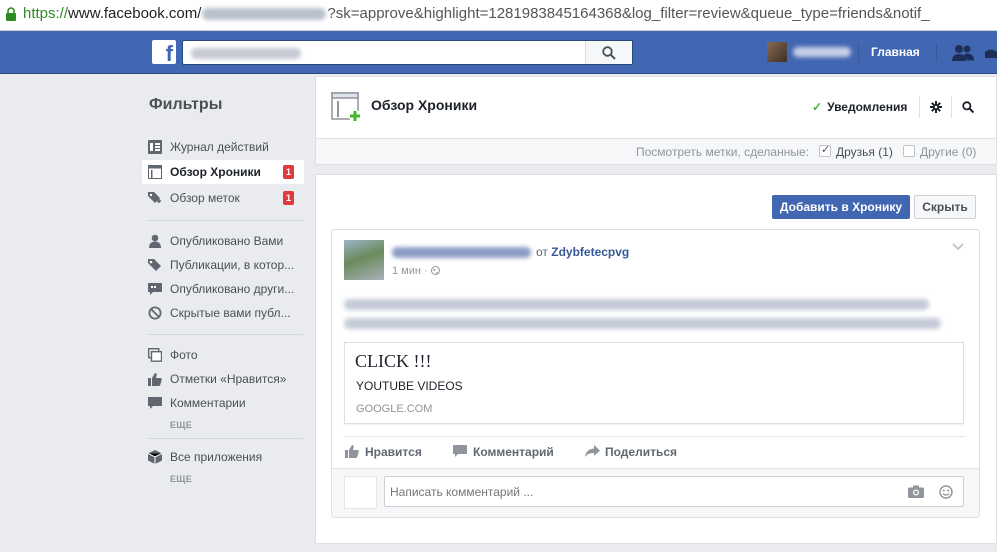 Image resolution: width=997 pixels, height=552 pixels. I want to click on filter-tag-review: Обзор меток 1, so click(223, 198).